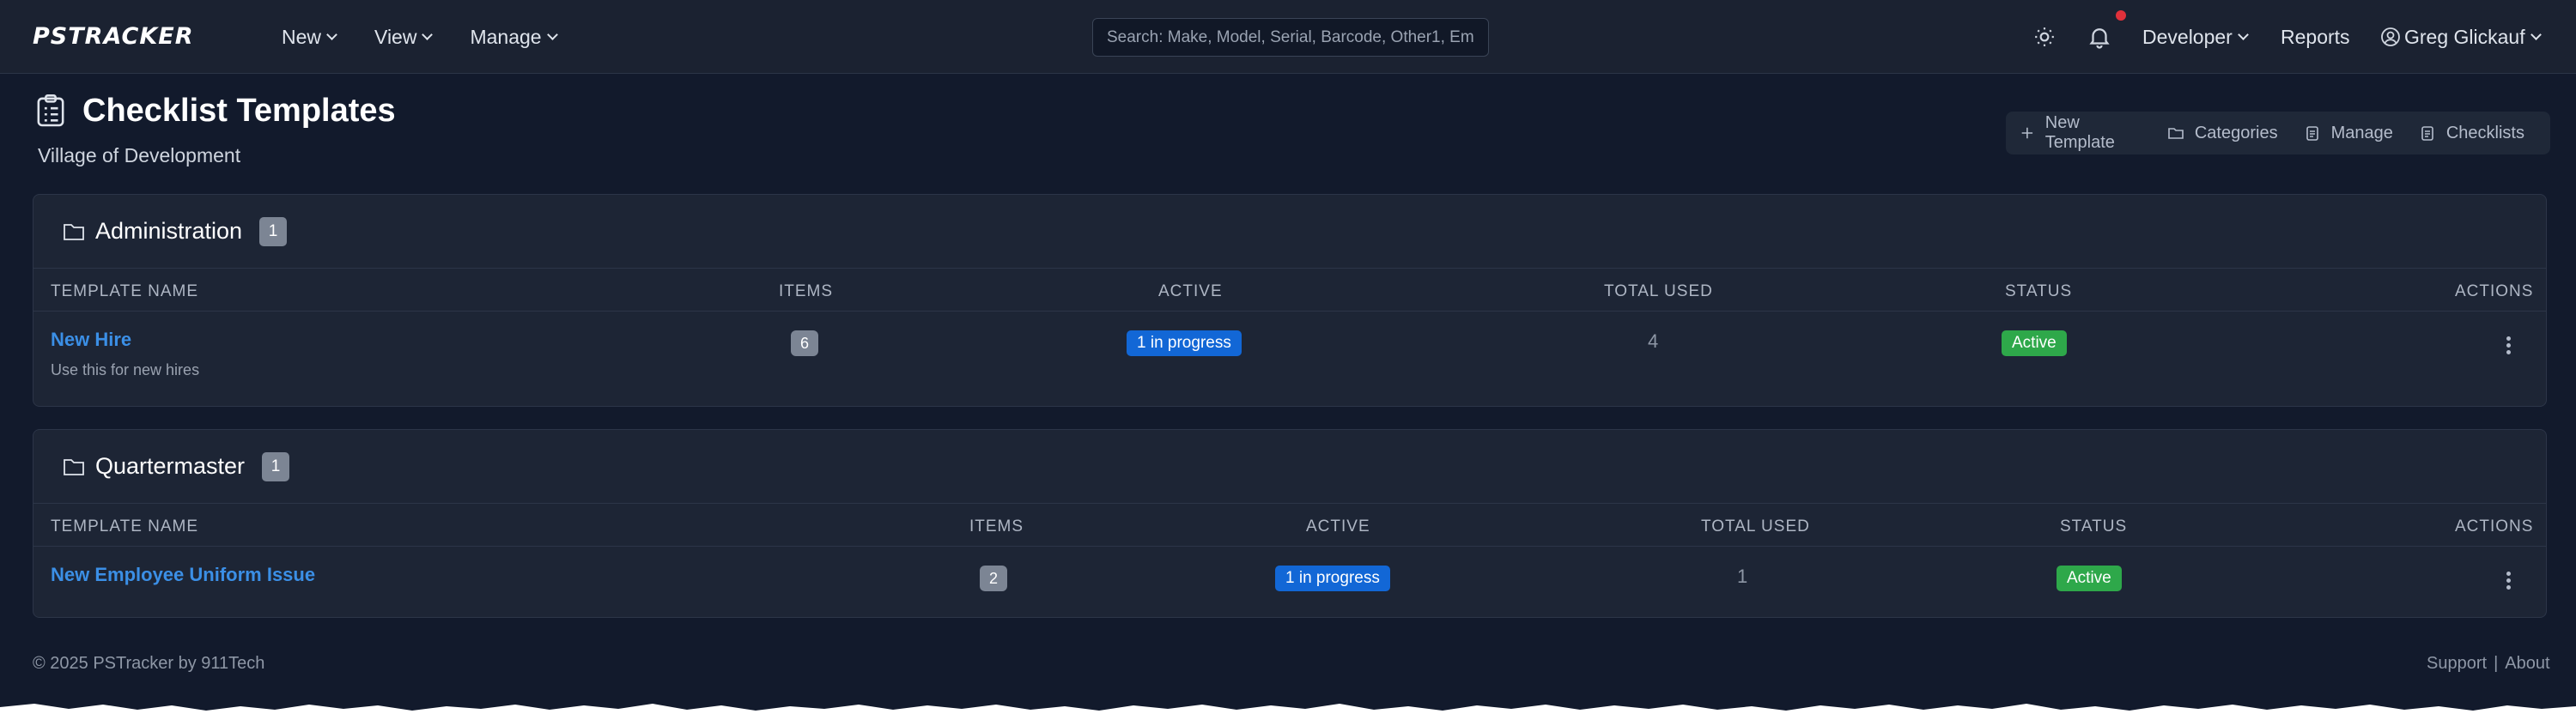  I want to click on total-used-value: 1, so click(1742, 577).